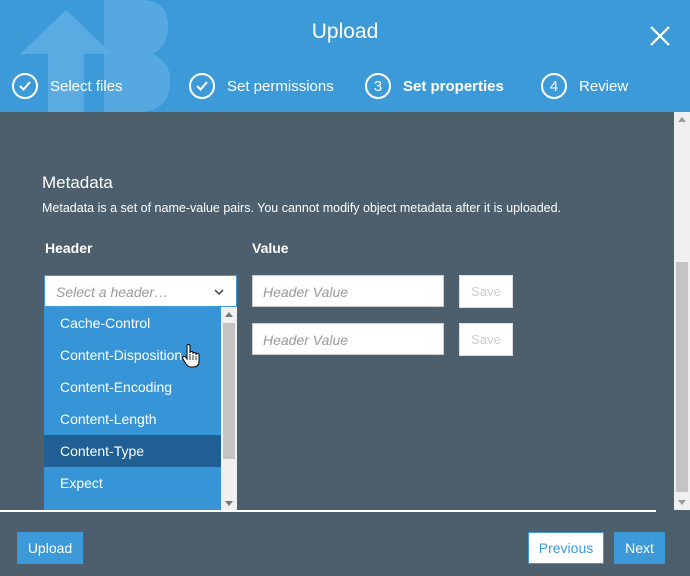  Describe the element at coordinates (566, 548) in the screenshot. I see `previous-button: Previous` at that location.